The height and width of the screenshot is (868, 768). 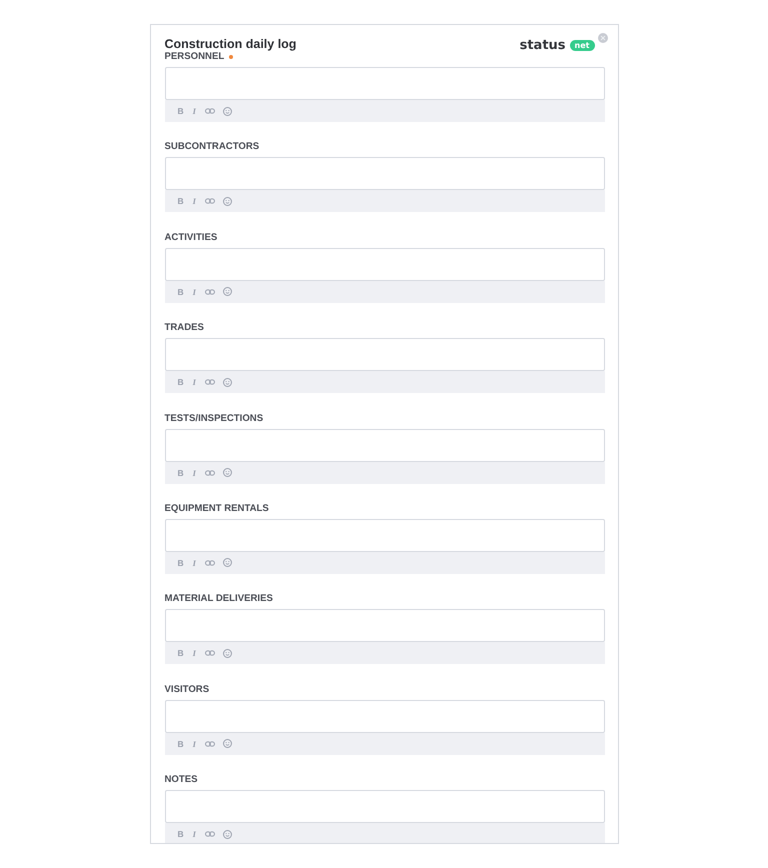 I want to click on form-title: Construction daily log, so click(x=230, y=44).